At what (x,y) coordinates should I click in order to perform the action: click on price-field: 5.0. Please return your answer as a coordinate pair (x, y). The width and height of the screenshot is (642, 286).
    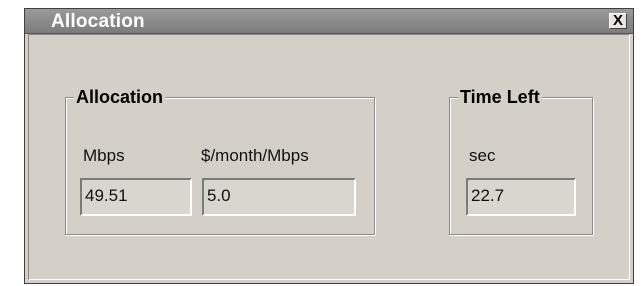
    Looking at the image, I should click on (279, 197).